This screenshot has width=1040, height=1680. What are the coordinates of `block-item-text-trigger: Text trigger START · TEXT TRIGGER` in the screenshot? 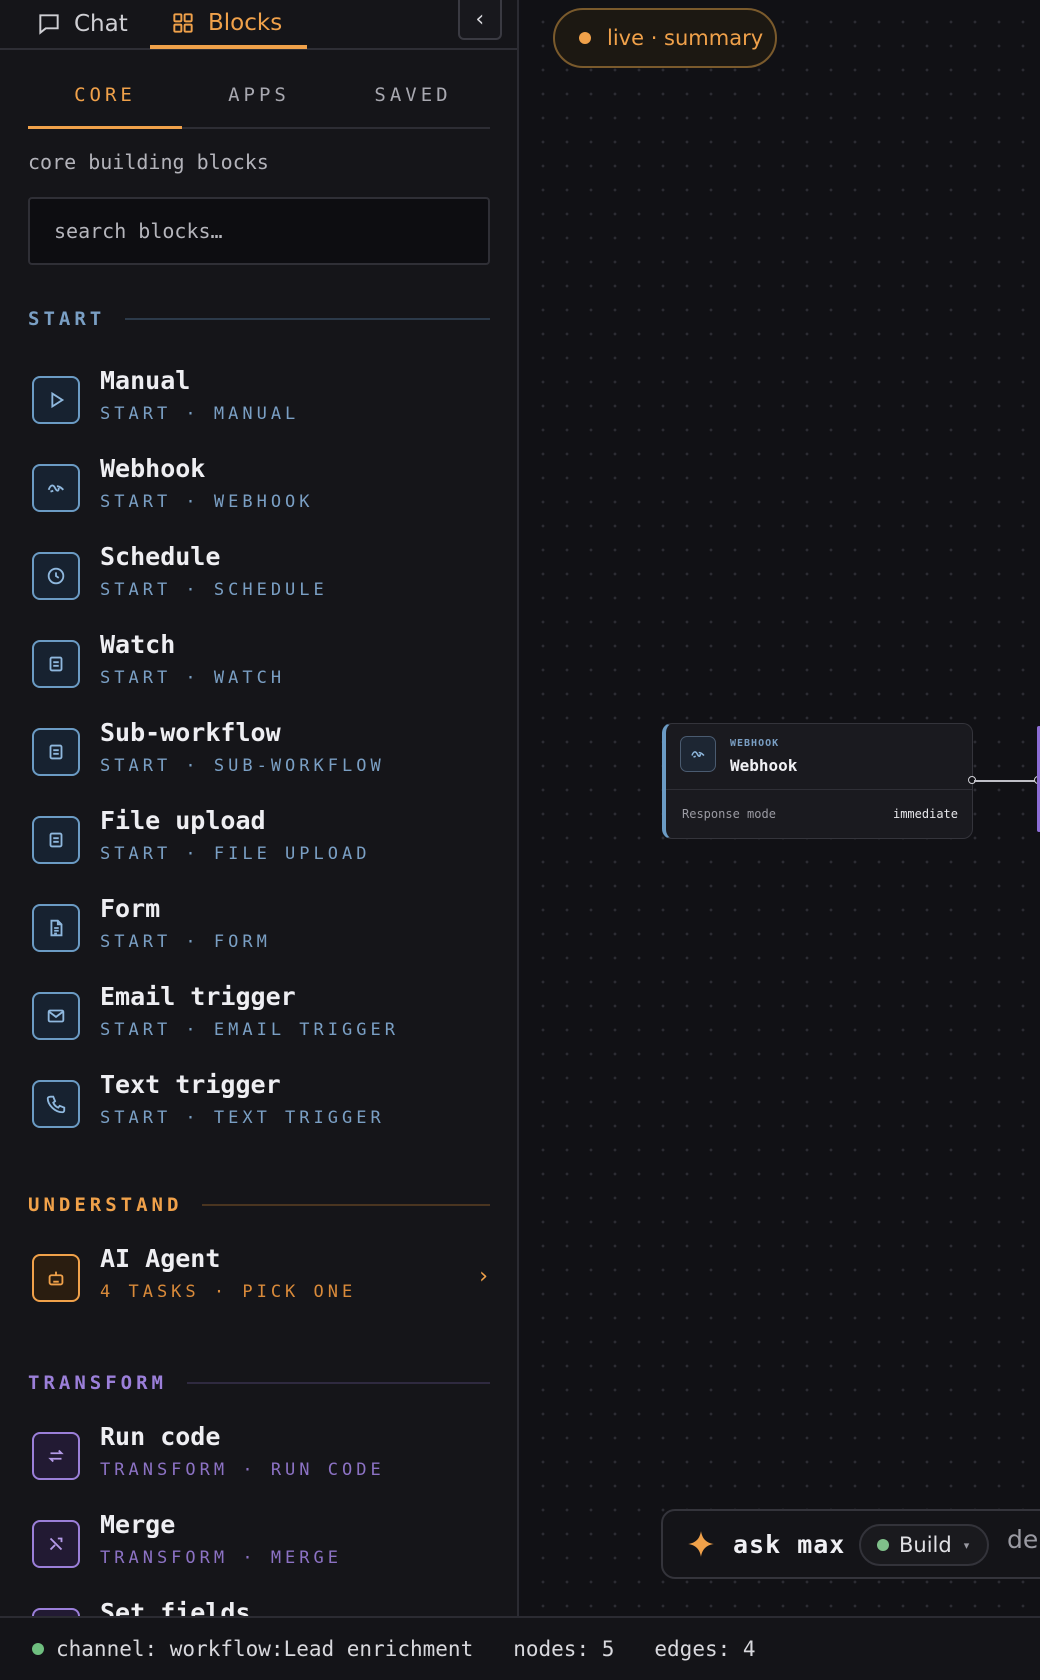 It's located at (259, 1103).